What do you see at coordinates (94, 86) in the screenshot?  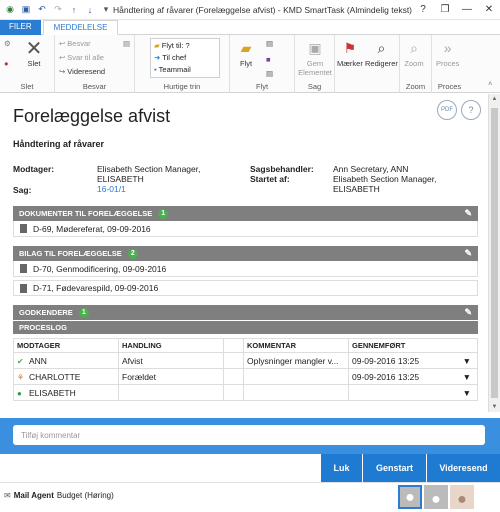 I see `group-label-reply: Besvar` at bounding box center [94, 86].